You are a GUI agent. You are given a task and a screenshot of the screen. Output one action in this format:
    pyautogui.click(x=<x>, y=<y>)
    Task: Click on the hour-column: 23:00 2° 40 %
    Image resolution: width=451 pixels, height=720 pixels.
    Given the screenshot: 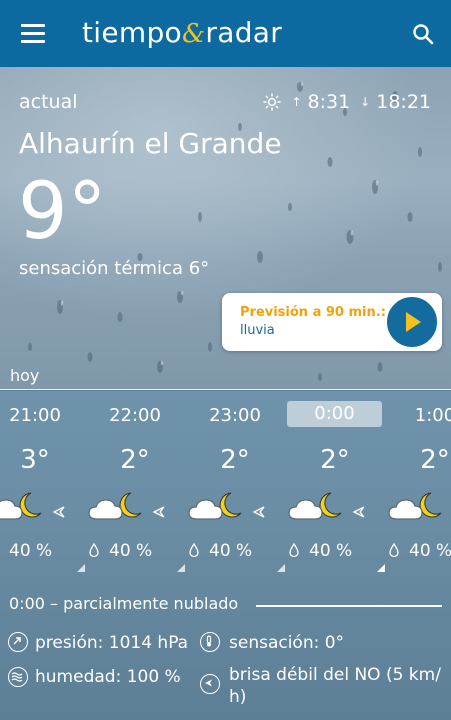 What is the action you would take?
    pyautogui.click(x=235, y=486)
    